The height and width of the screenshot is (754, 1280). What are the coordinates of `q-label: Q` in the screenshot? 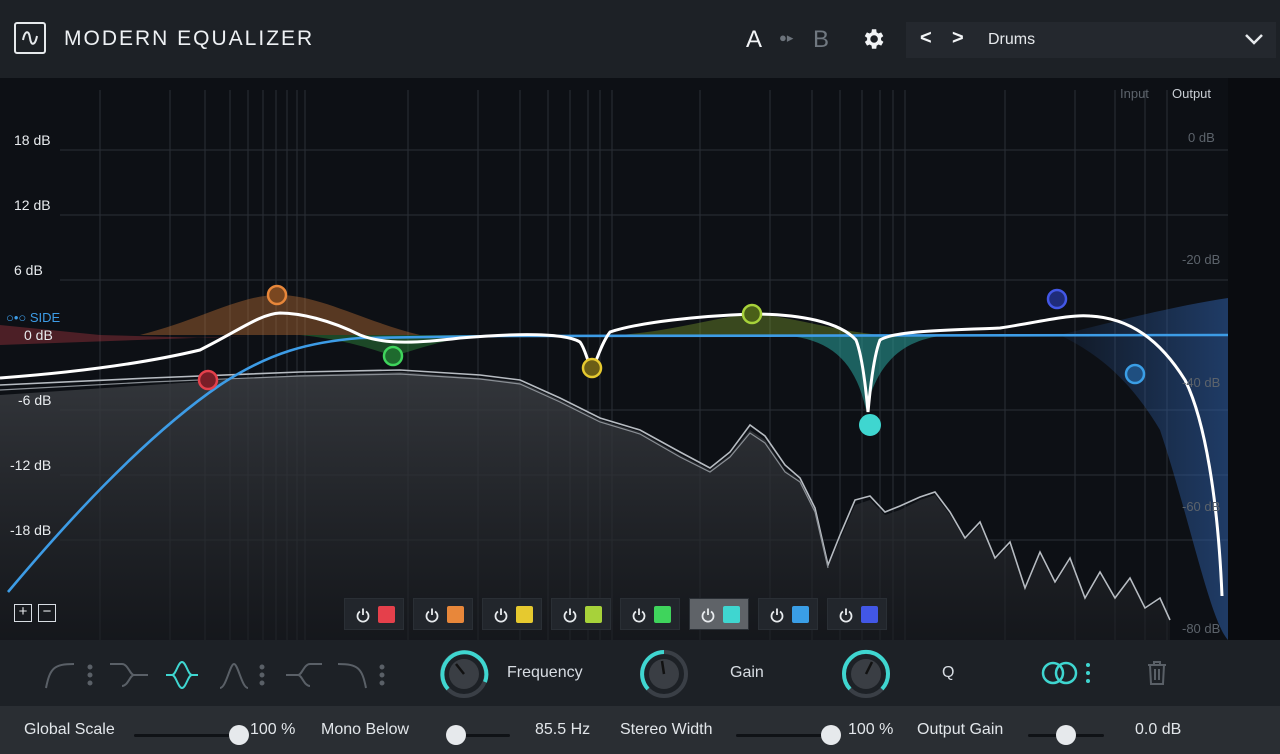 It's located at (948, 672).